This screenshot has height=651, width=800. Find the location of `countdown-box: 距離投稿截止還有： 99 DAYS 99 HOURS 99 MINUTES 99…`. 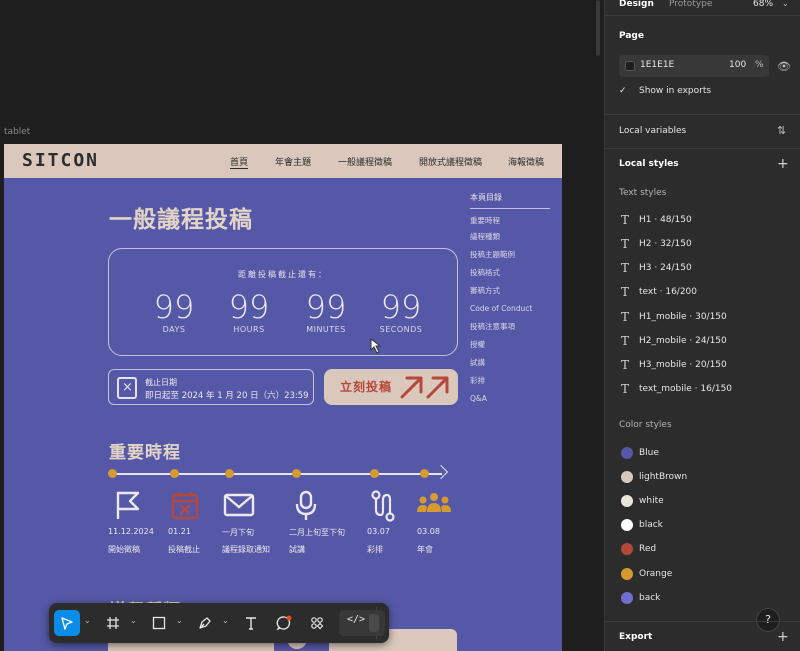

countdown-box: 距離投稿截止還有： 99 DAYS 99 HOURS 99 MINUTES 99… is located at coordinates (283, 302).